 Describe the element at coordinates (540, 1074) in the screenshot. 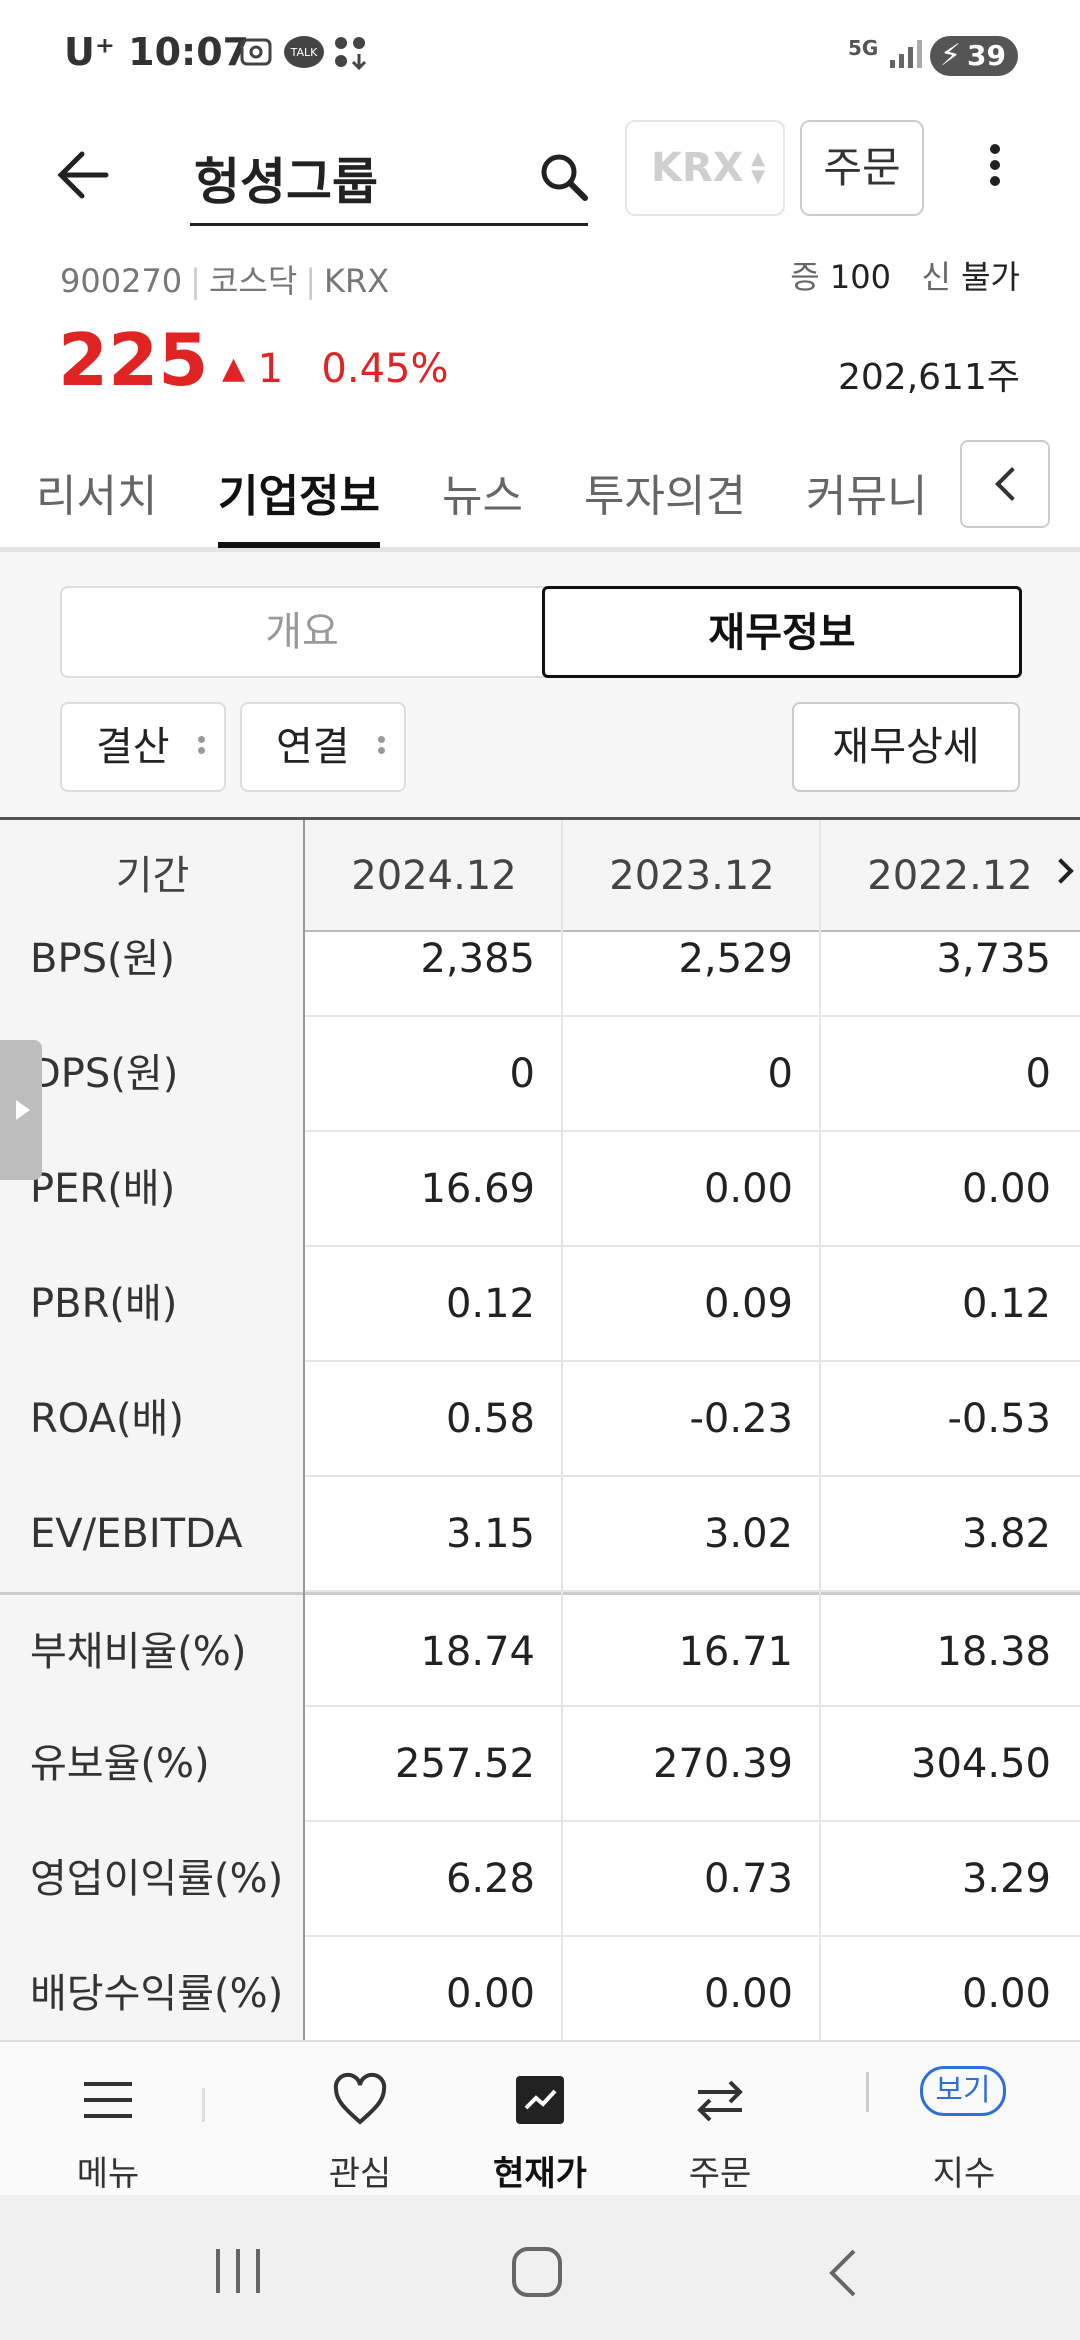

I see `table-row: DPS(원) 0 0 0` at that location.